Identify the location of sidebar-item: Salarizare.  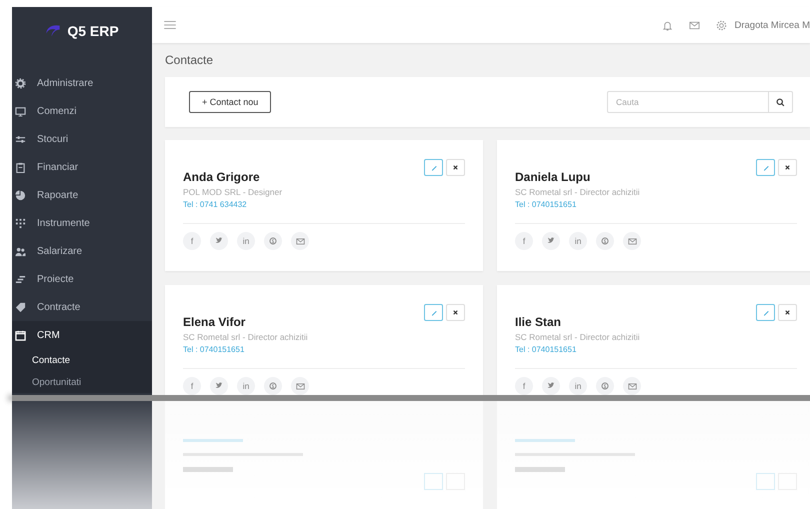
(82, 251).